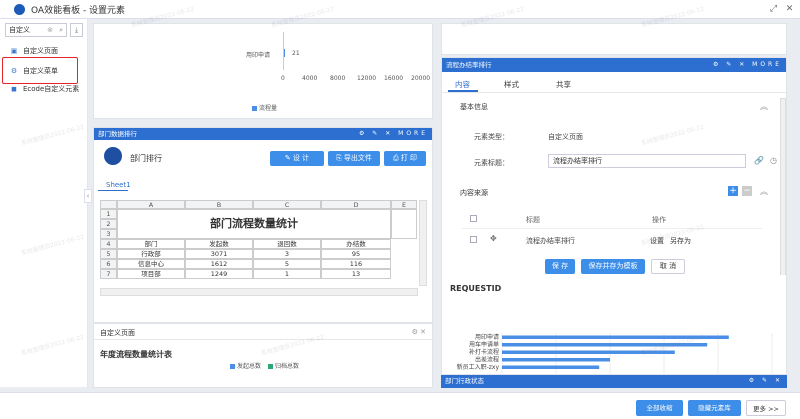 The width and height of the screenshot is (800, 419). What do you see at coordinates (550, 241) in the screenshot?
I see `row-title: 流程办结率排行` at bounding box center [550, 241].